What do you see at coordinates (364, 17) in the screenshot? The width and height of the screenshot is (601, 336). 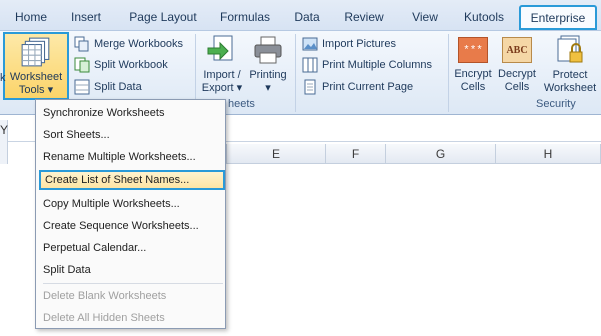 I see `tab-review: Review` at bounding box center [364, 17].